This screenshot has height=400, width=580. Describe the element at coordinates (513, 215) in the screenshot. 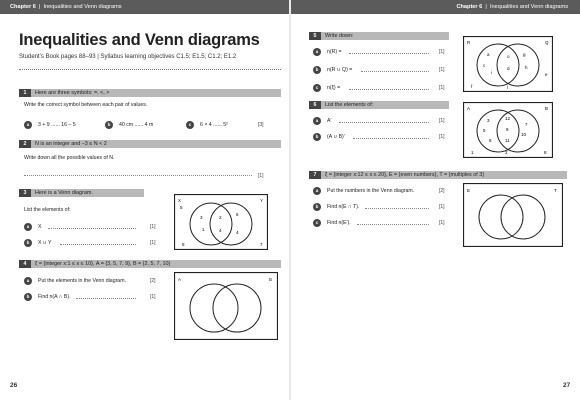

I see `venn-diagram-q7: ξ E T` at that location.